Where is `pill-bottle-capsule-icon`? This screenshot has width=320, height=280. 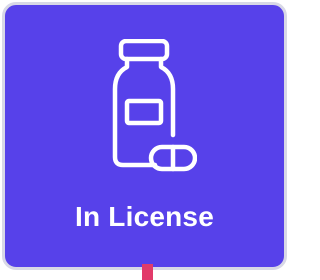
pill-bottle-capsule-icon is located at coordinates (149, 107).